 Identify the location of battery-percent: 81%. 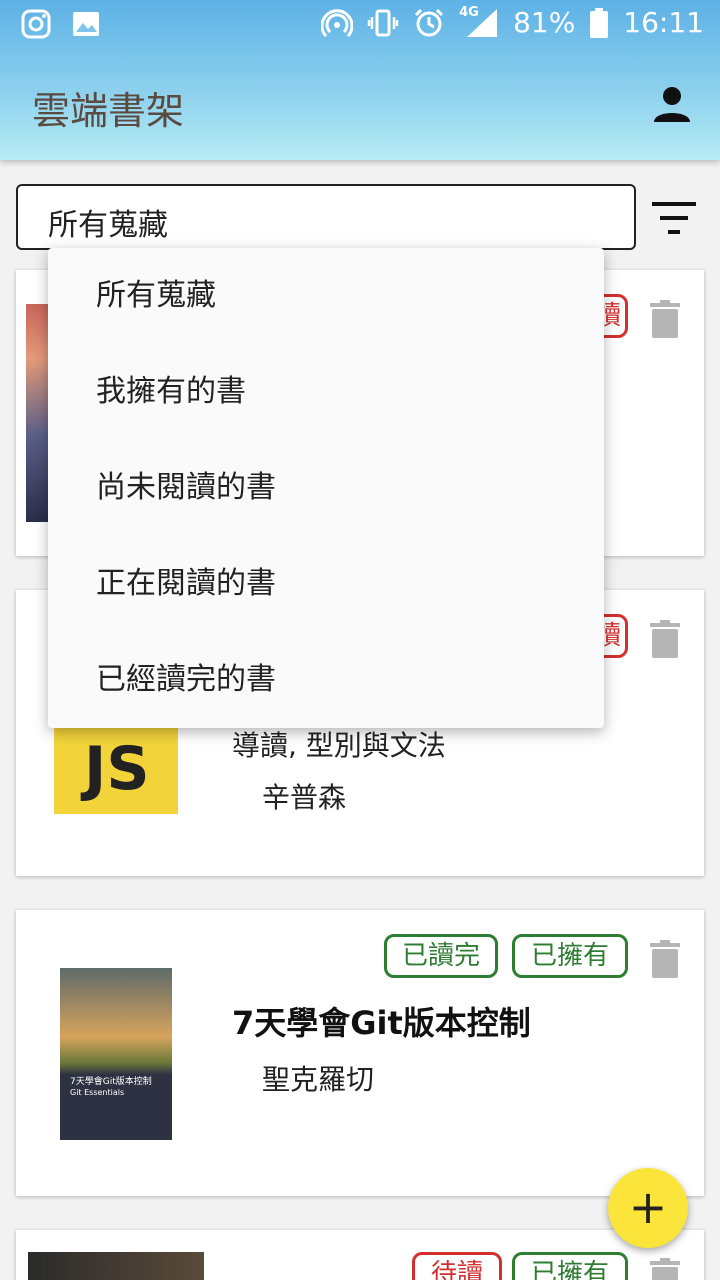
(544, 22).